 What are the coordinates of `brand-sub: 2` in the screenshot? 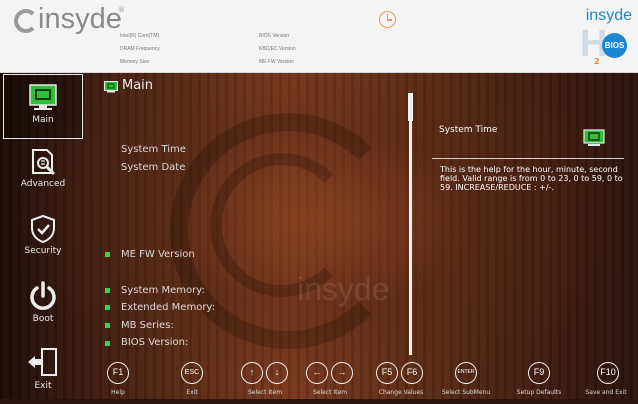 It's located at (597, 61).